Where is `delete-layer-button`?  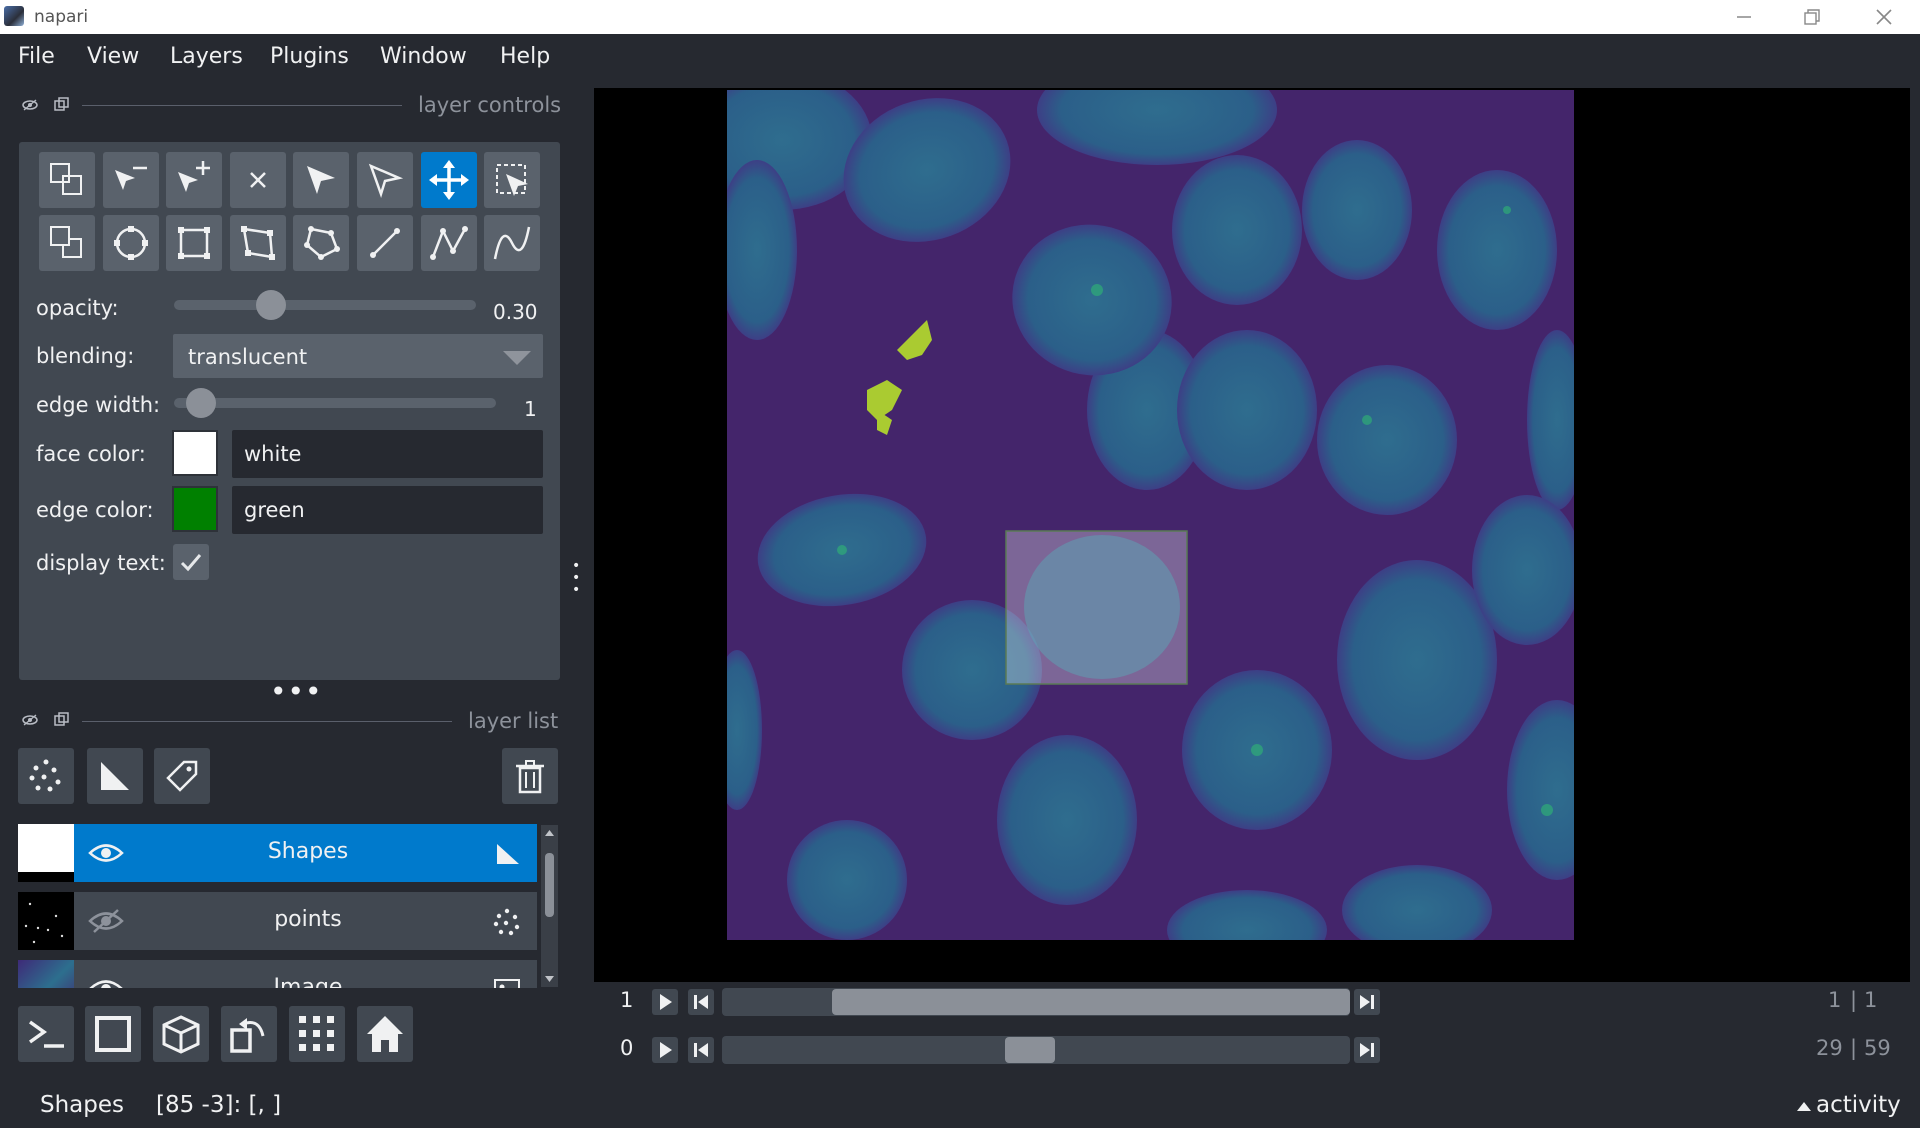 delete-layer-button is located at coordinates (530, 776).